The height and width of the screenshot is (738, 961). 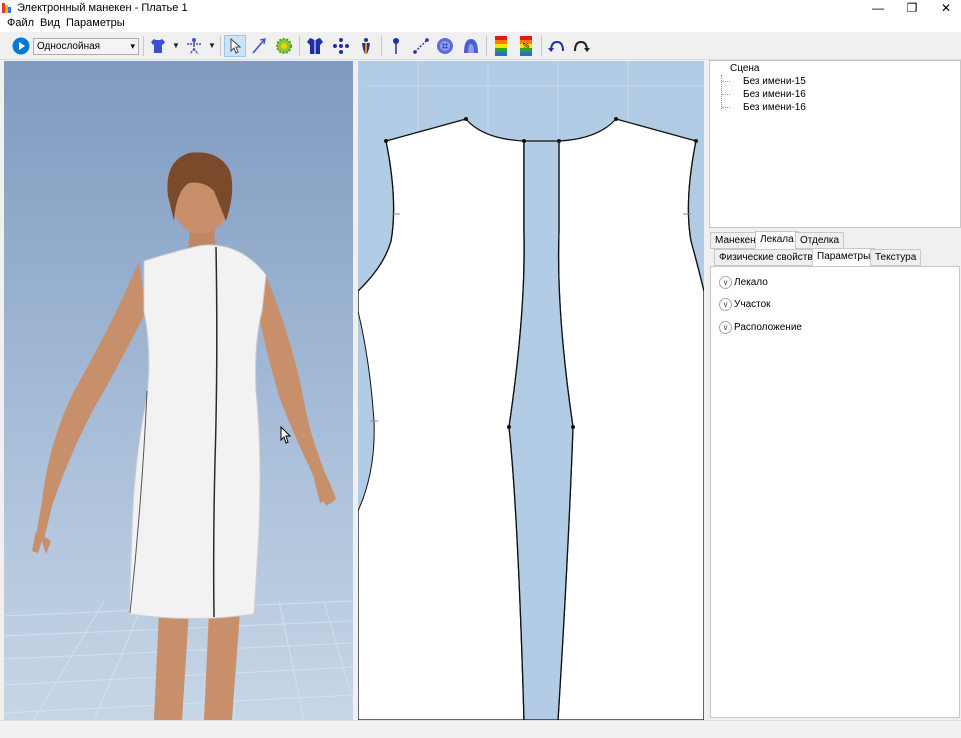 I want to click on tree-item: Без имени-15, so click(x=774, y=81).